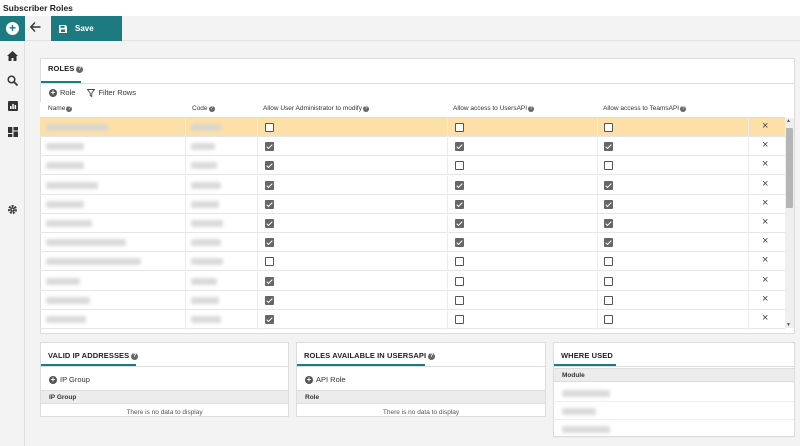  What do you see at coordinates (789, 168) in the screenshot?
I see `scrollbar-thumb` at bounding box center [789, 168].